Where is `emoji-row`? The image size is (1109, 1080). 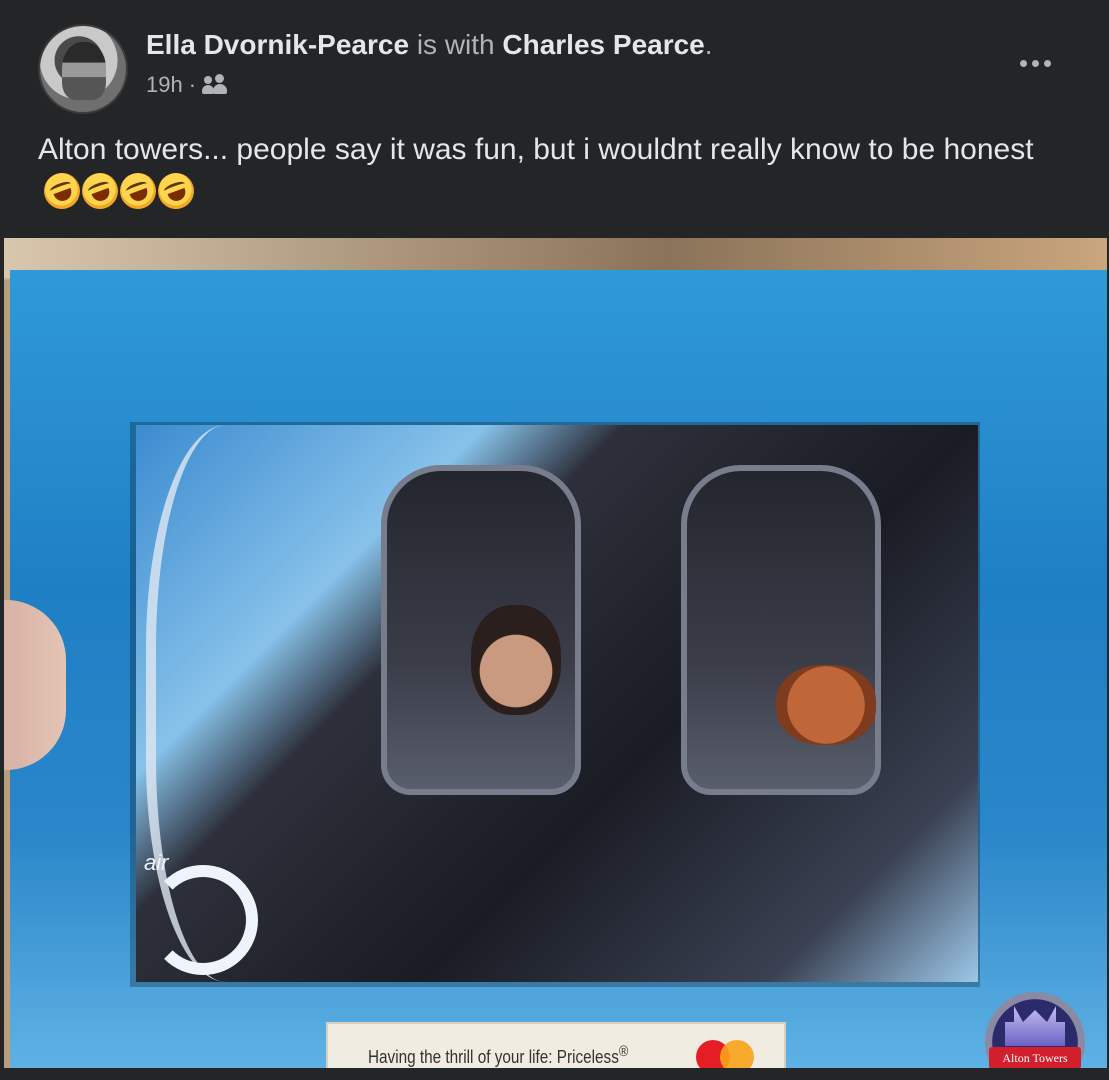 emoji-row is located at coordinates (119, 191).